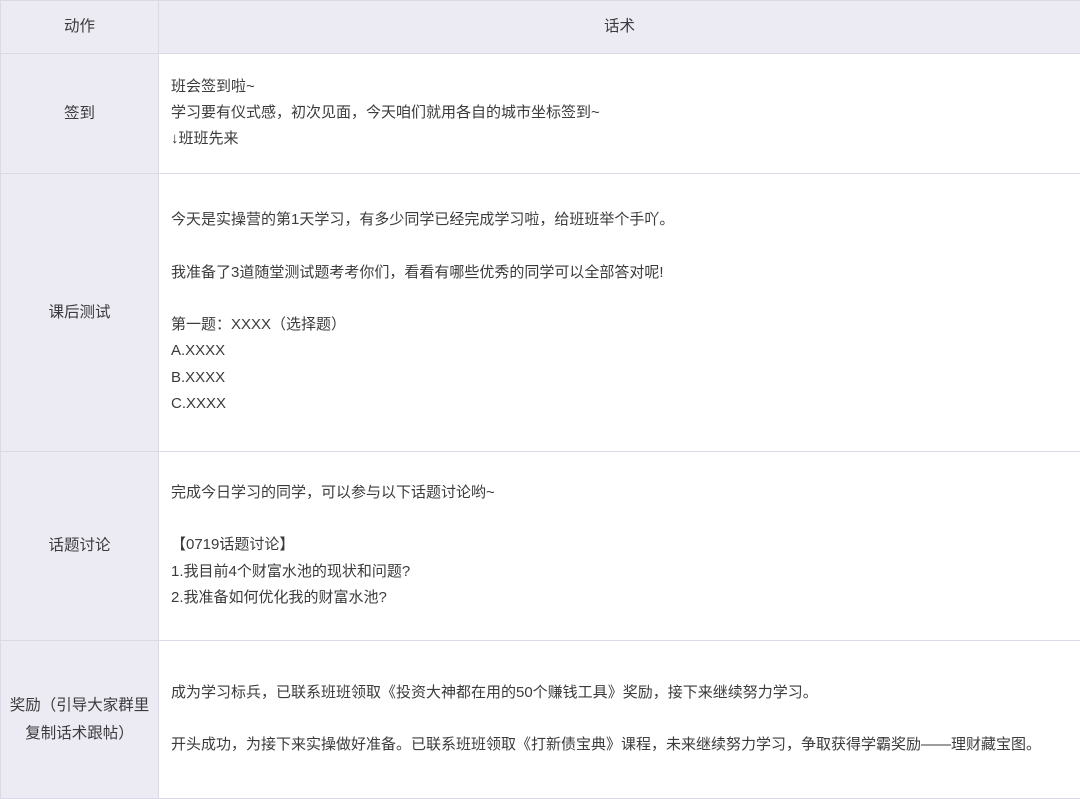 The width and height of the screenshot is (1080, 799). I want to click on row-action-label: 签到, so click(80, 114).